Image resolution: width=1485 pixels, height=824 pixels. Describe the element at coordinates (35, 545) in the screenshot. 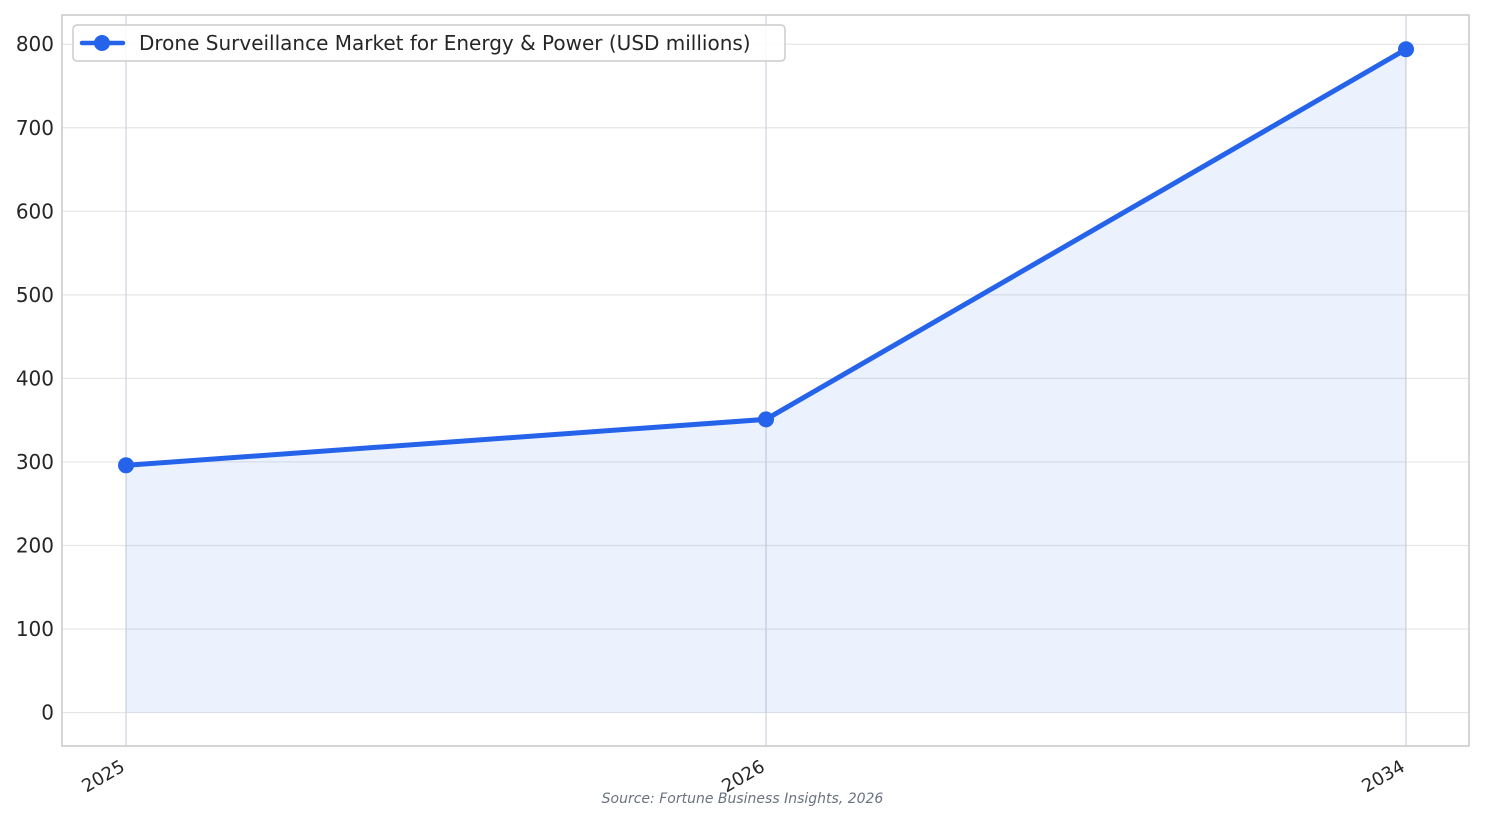

I see `y-tick-label: 200` at that location.